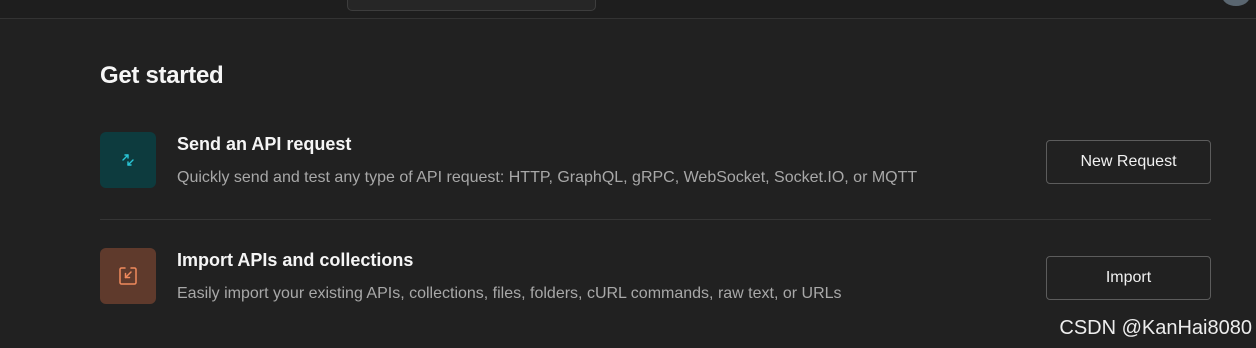 Image resolution: width=1256 pixels, height=348 pixels. I want to click on import-icon, so click(128, 276).